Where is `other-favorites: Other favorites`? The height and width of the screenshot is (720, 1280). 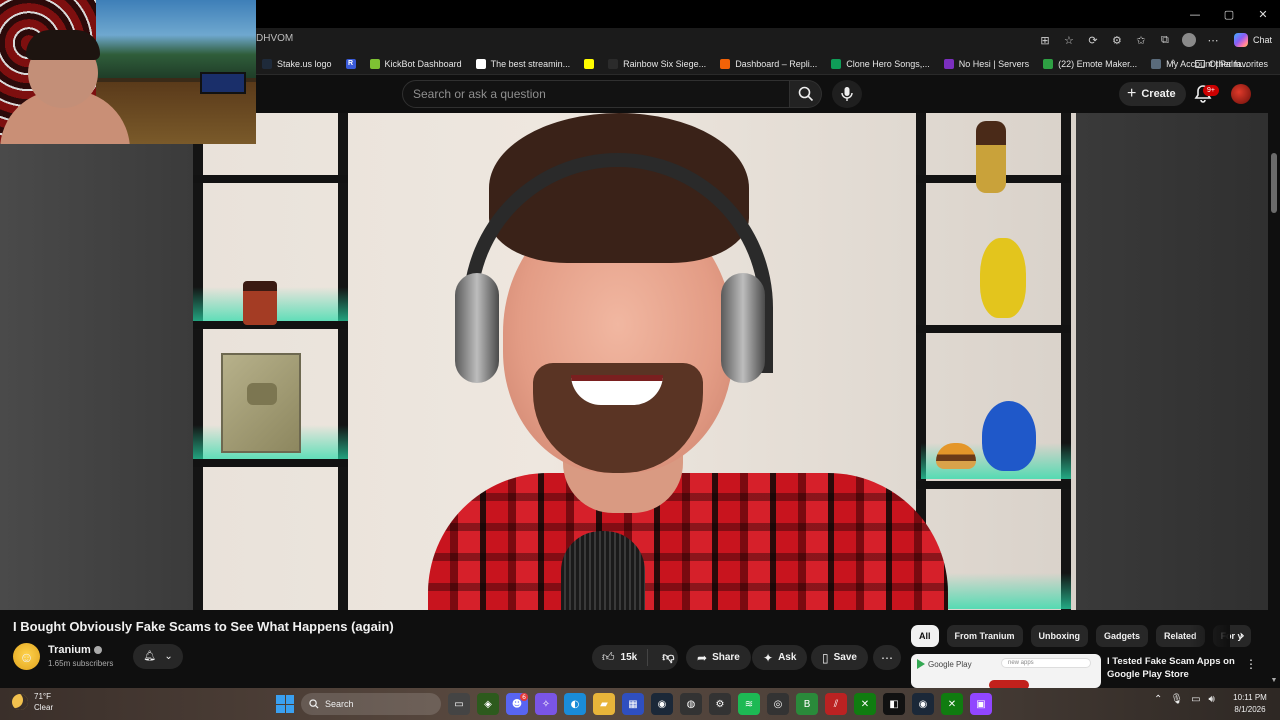
other-favorites: Other favorites is located at coordinates (1231, 63).